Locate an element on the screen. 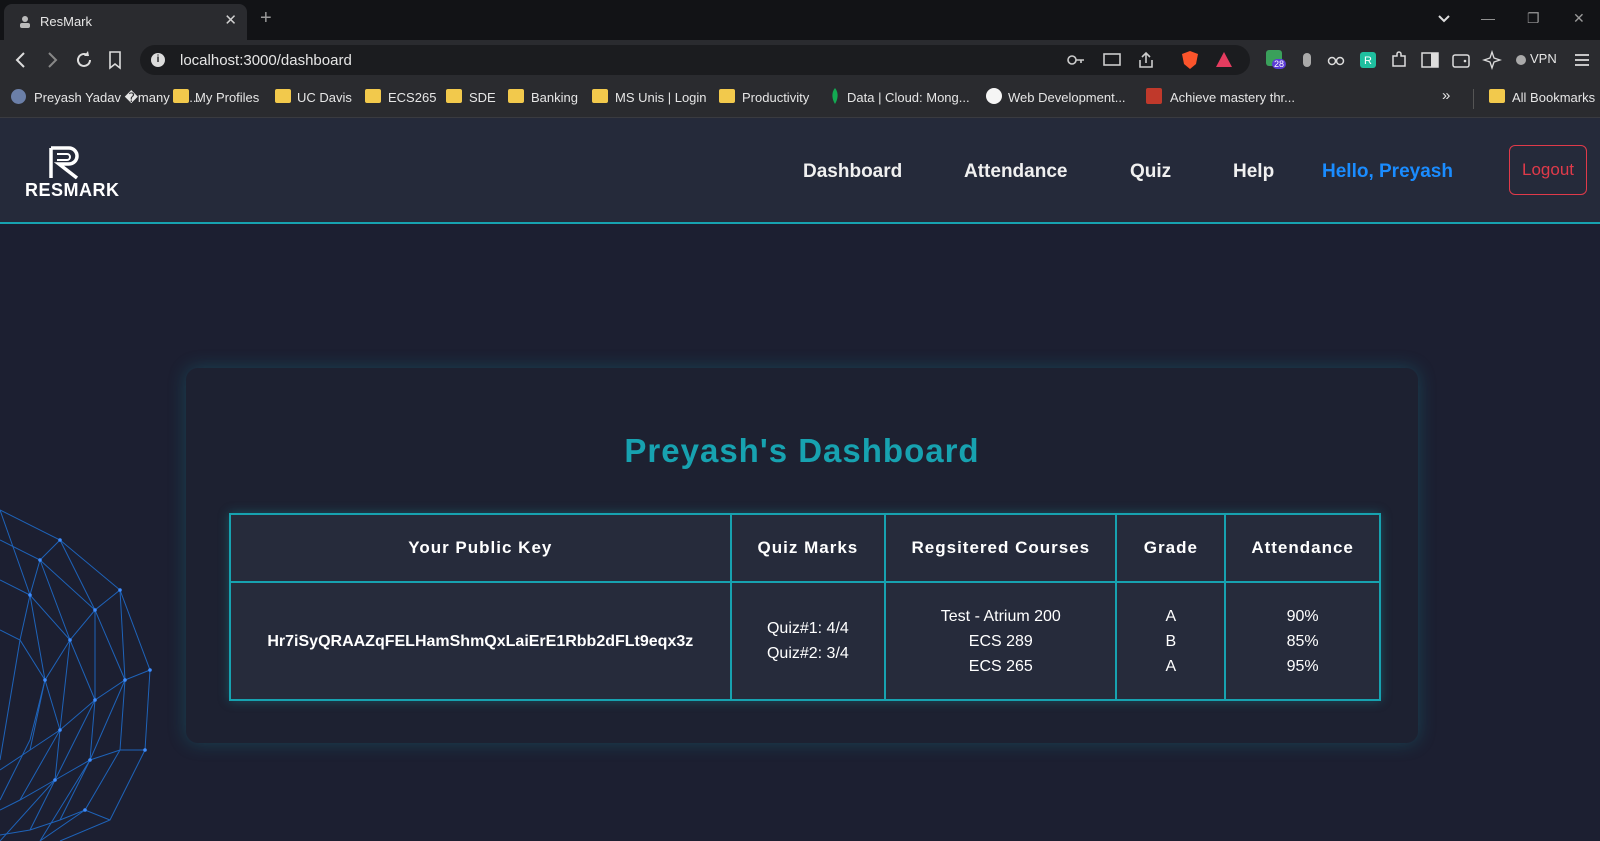  extension-r-icon: R is located at coordinates (1368, 60).